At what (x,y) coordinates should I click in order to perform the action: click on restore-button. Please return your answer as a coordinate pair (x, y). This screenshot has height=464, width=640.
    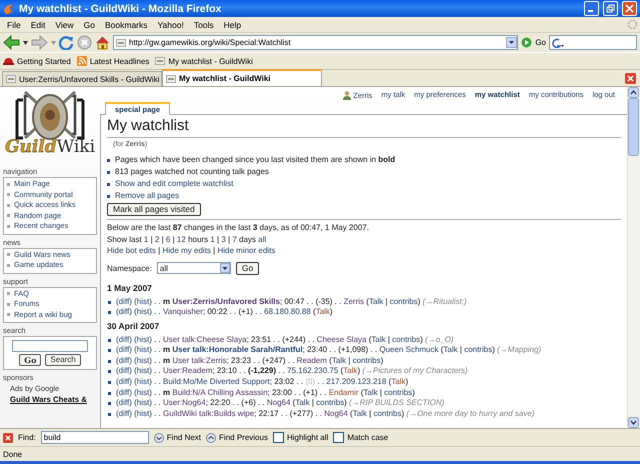
    Looking at the image, I should click on (610, 8).